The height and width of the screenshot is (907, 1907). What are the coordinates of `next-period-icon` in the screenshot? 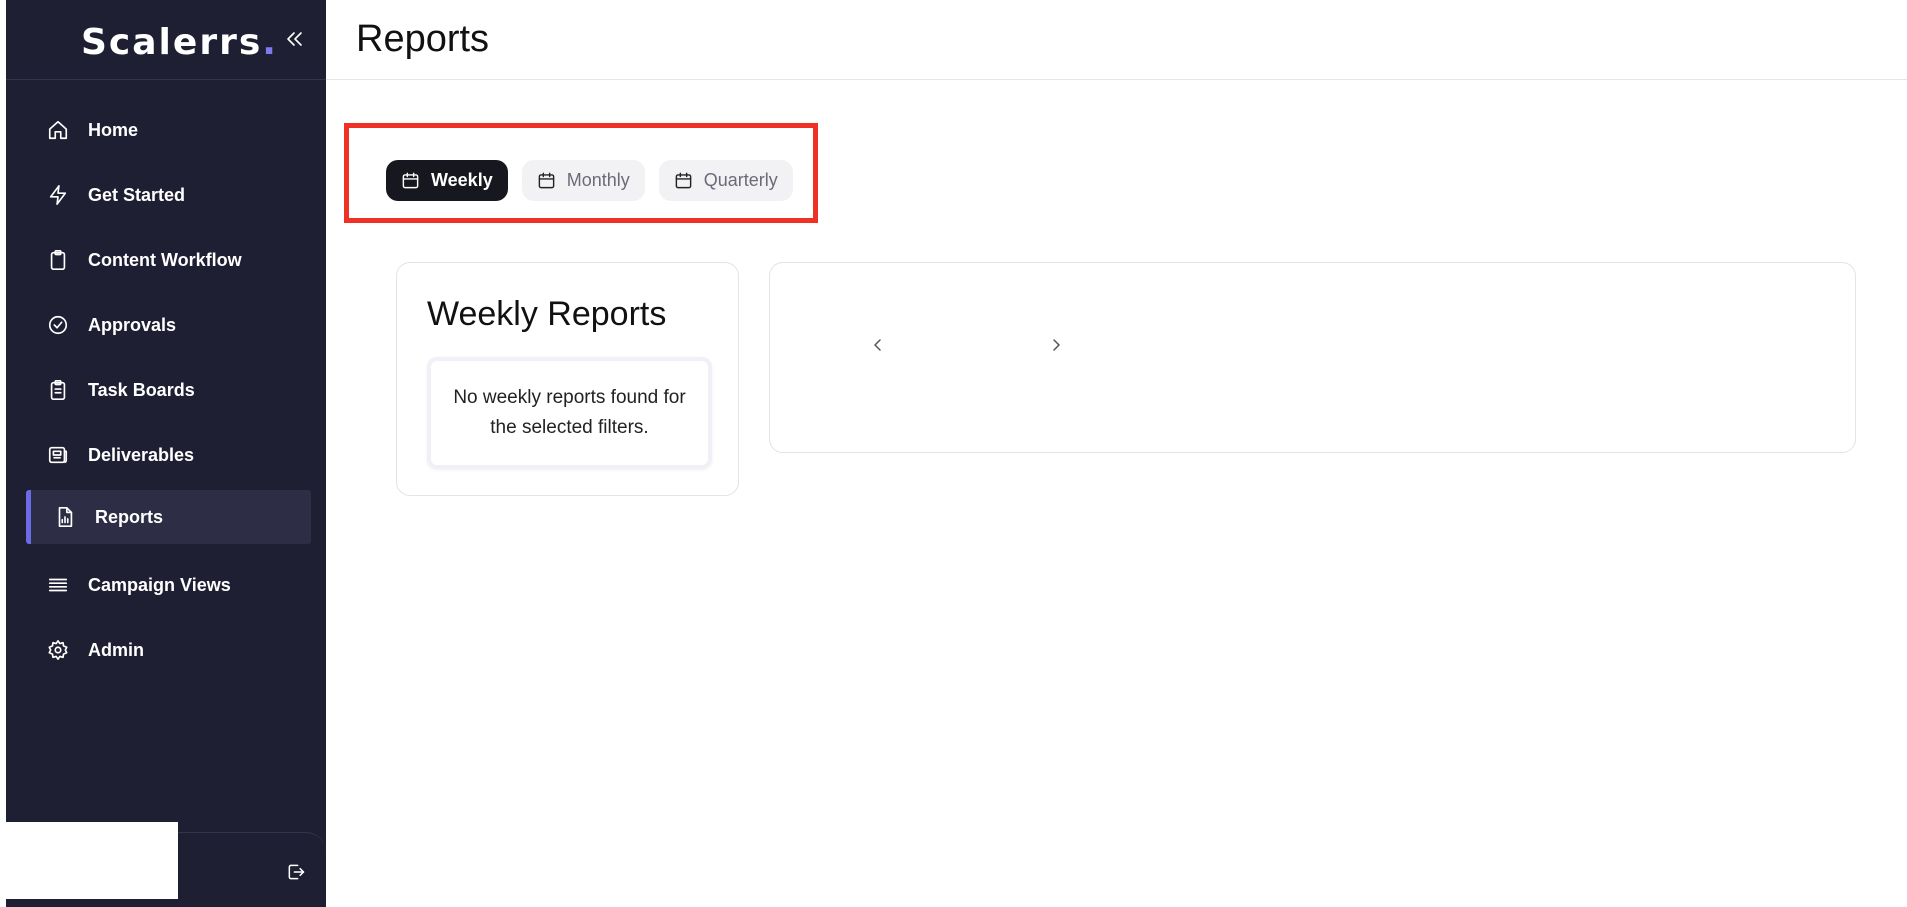 It's located at (1056, 345).